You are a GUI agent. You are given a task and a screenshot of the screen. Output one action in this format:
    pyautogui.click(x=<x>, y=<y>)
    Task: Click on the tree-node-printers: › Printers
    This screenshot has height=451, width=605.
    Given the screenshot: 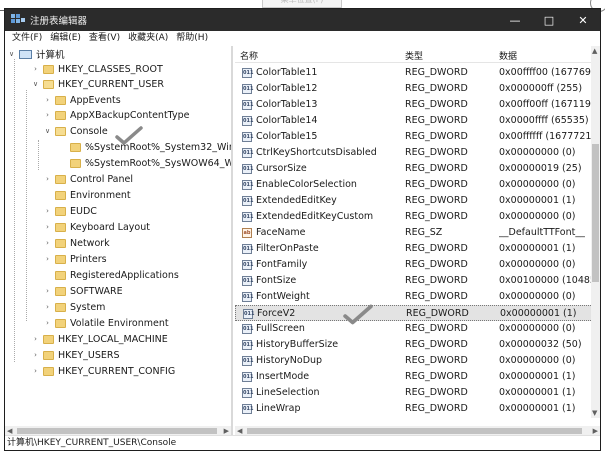 What is the action you would take?
    pyautogui.click(x=74, y=259)
    